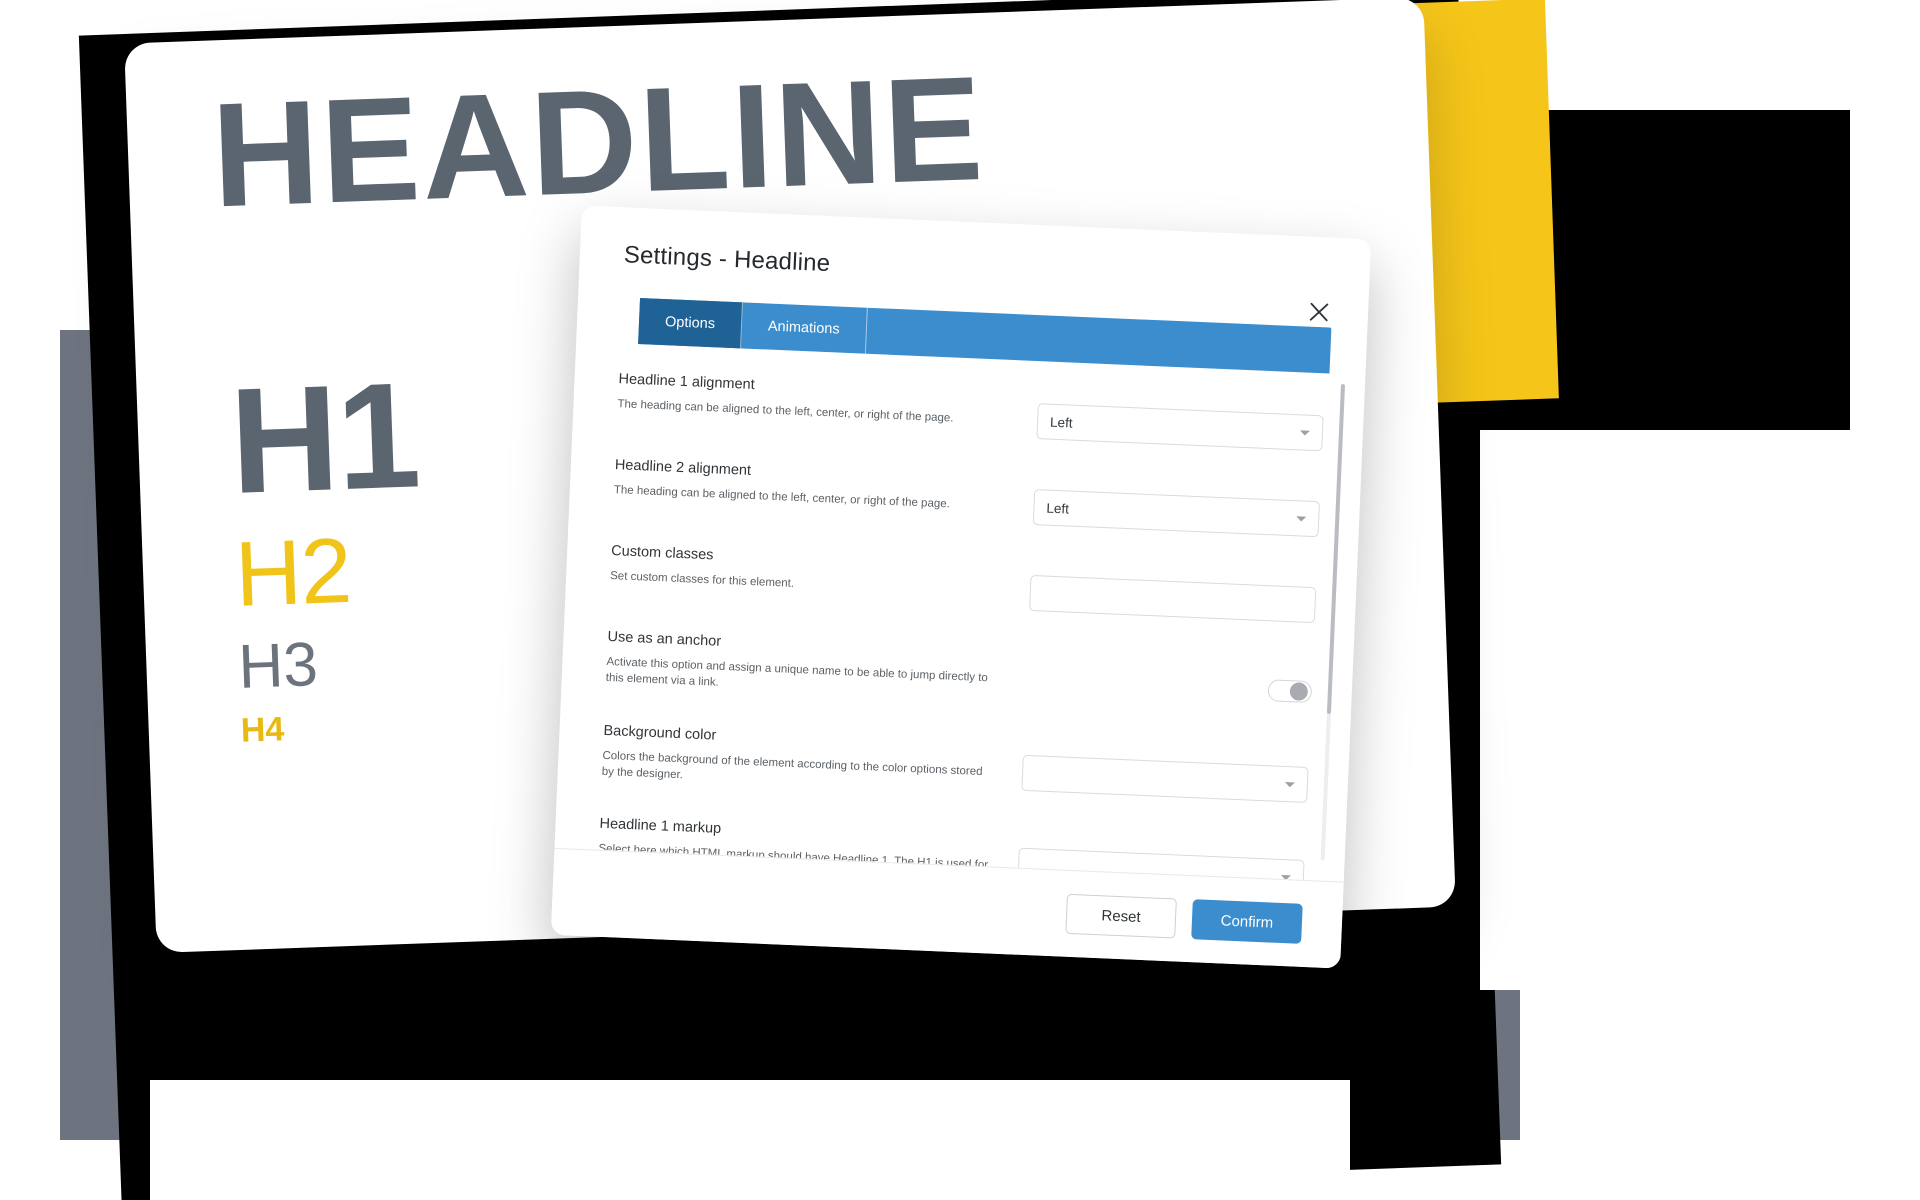  What do you see at coordinates (1690, 710) in the screenshot?
I see `background-white-right` at bounding box center [1690, 710].